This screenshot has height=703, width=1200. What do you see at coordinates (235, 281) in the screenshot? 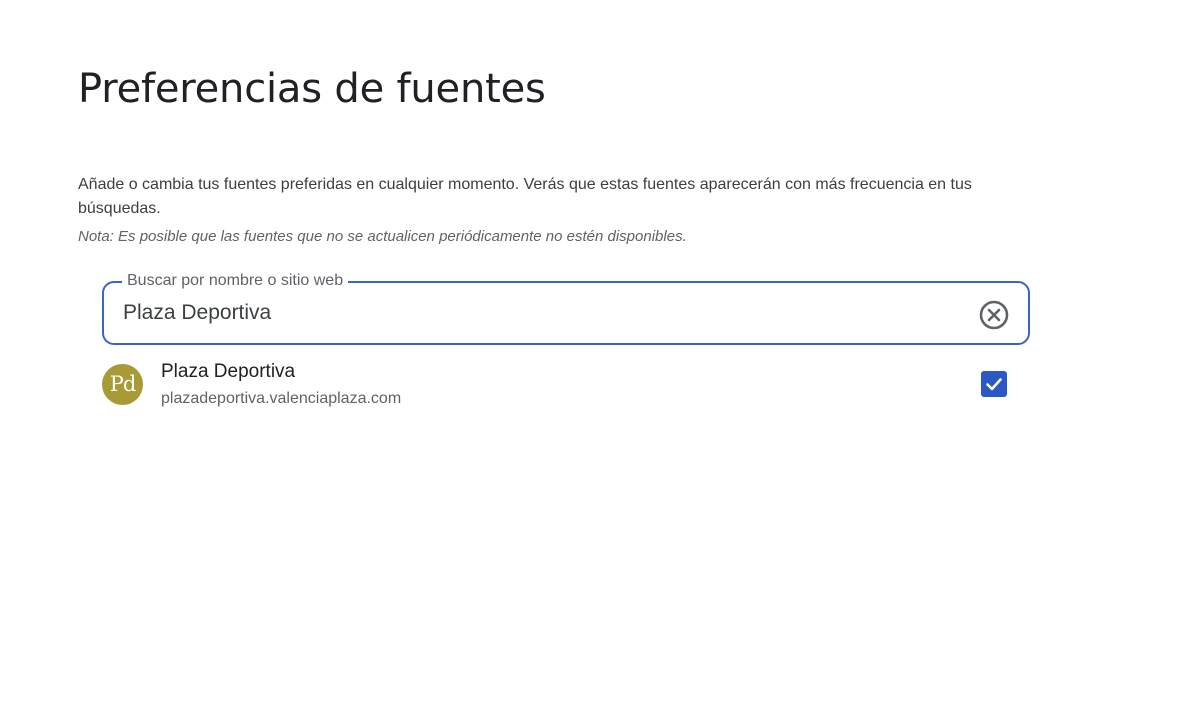
I see `search-label: Buscar por nombre o sitio web` at bounding box center [235, 281].